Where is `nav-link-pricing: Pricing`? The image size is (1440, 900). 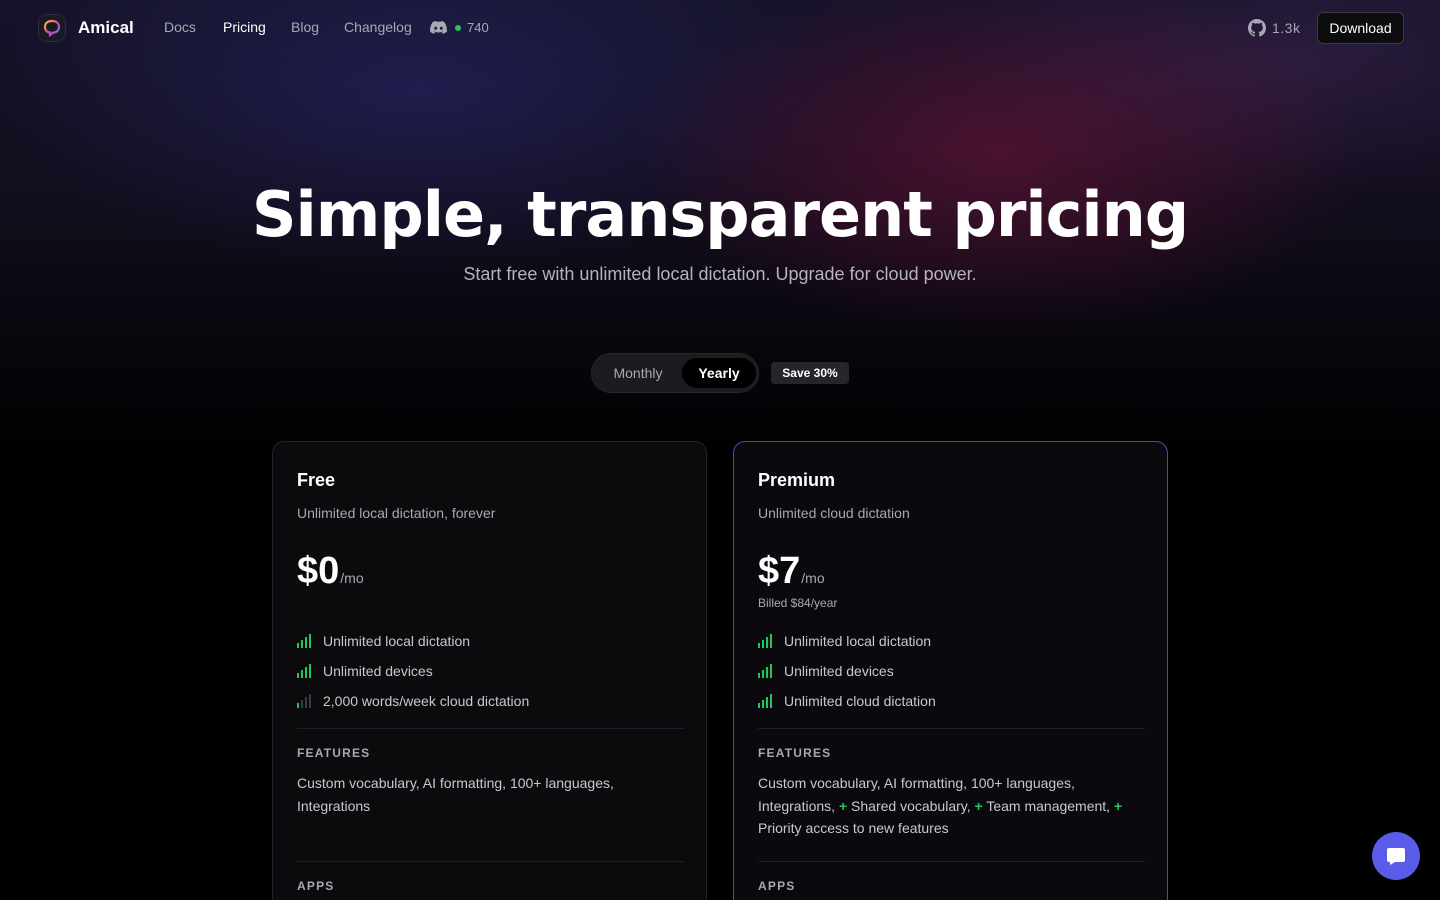
nav-link-pricing: Pricing is located at coordinates (244, 27).